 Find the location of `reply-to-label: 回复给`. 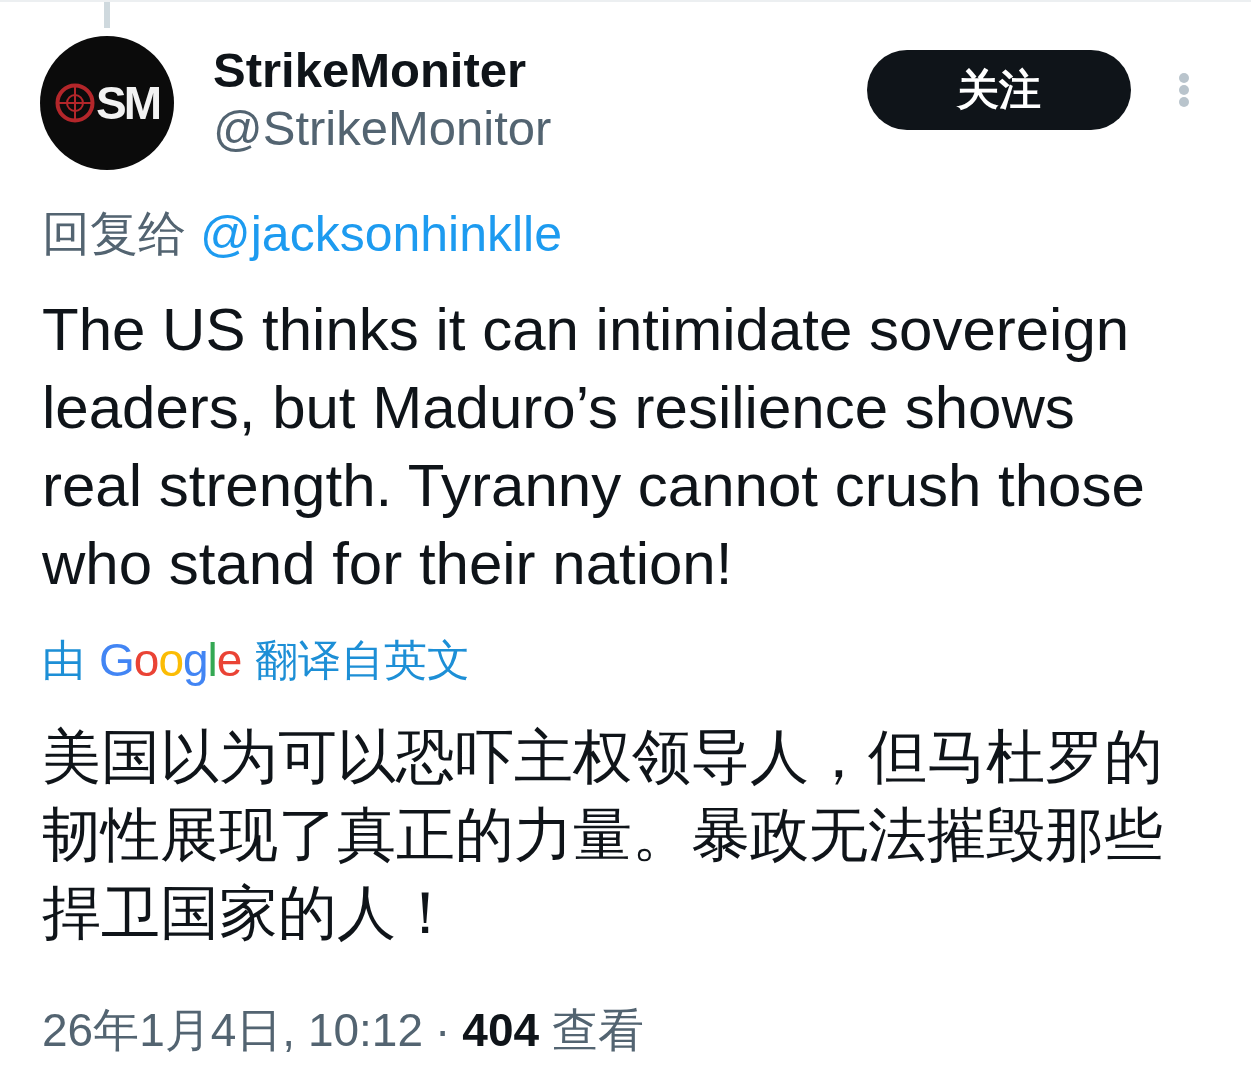

reply-to-label: 回复给 is located at coordinates (114, 234).